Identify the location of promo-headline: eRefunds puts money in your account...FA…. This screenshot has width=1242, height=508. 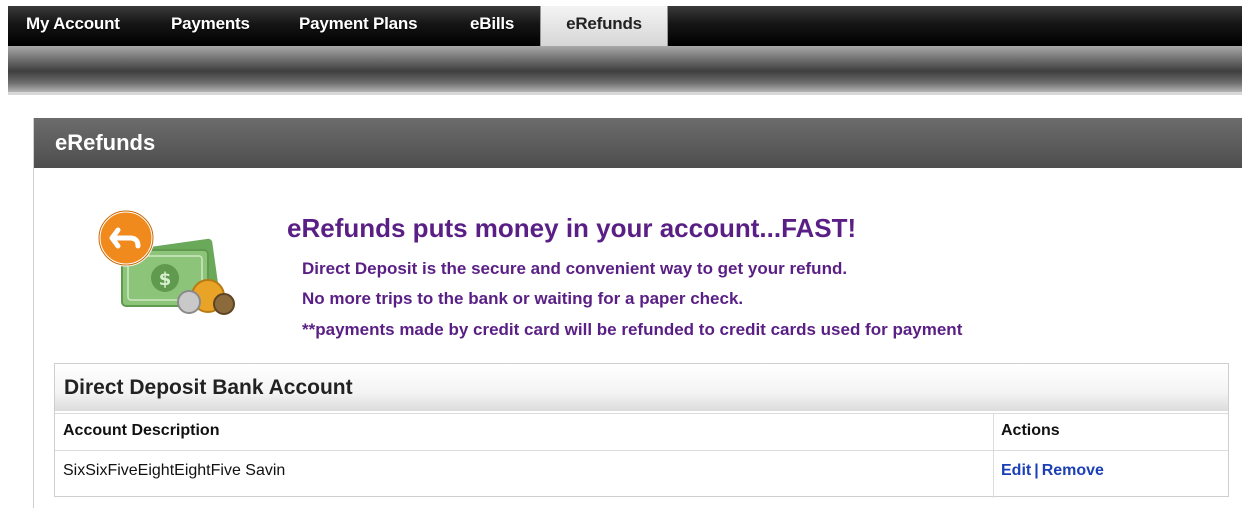
(572, 228).